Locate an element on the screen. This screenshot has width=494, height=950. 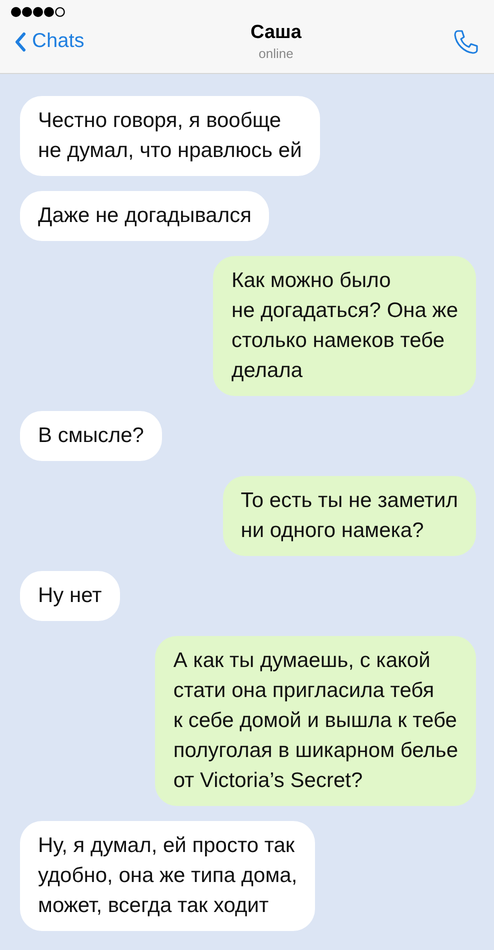
contact-name: Саша is located at coordinates (276, 33).